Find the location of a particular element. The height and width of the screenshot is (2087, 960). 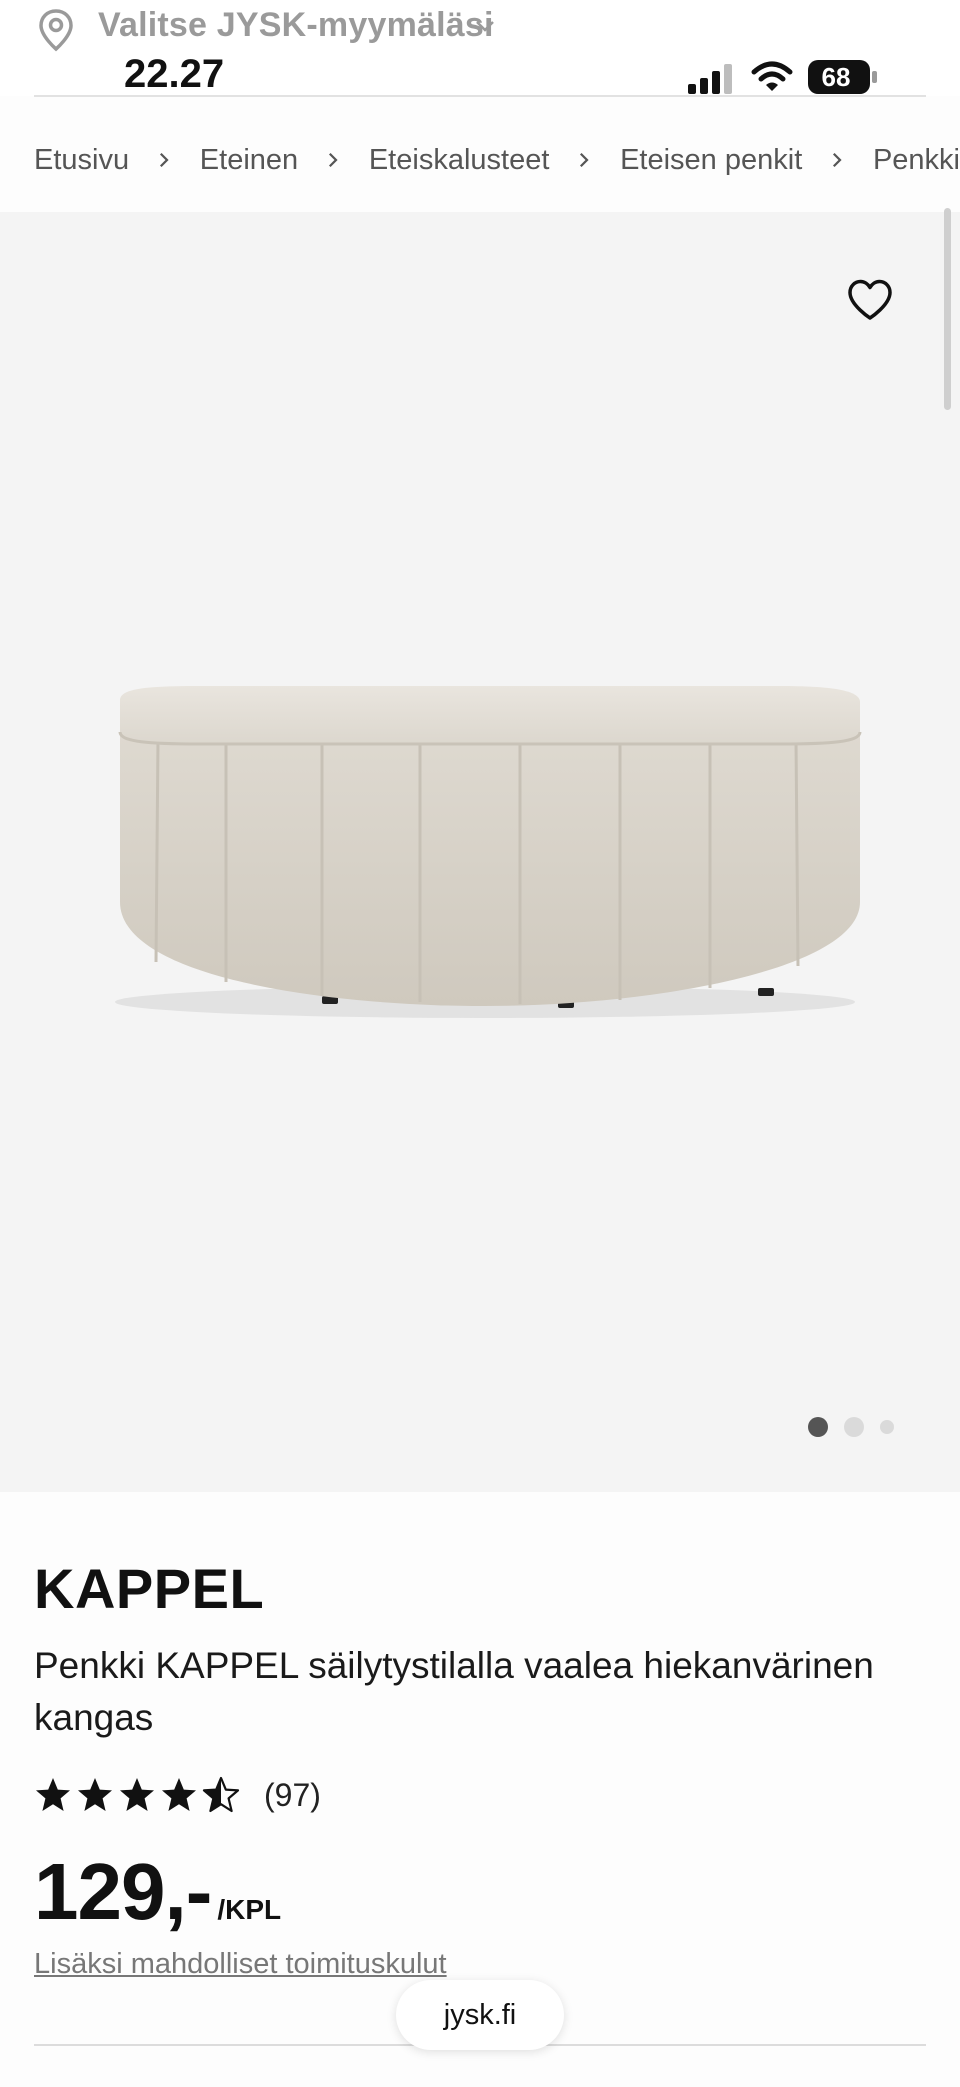

status-time: 22.27 is located at coordinates (174, 74).